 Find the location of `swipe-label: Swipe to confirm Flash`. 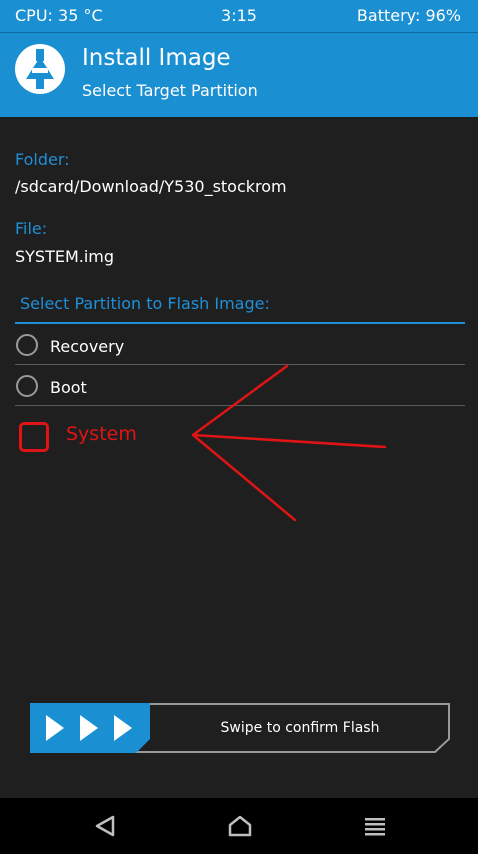

swipe-label: Swipe to confirm Flash is located at coordinates (300, 728).